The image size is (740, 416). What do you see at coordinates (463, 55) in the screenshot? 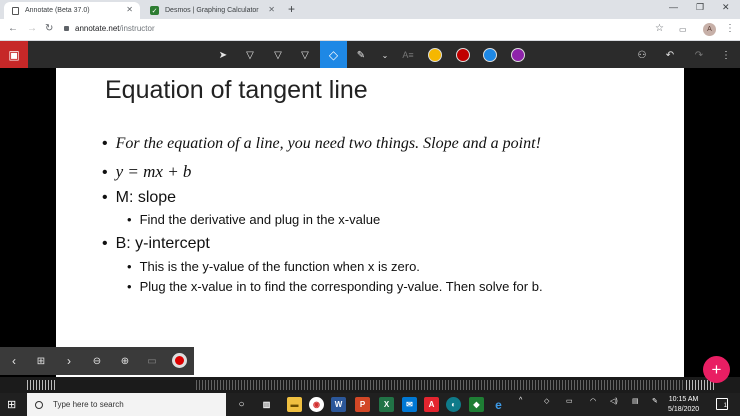
I see `color-swatch-red` at bounding box center [463, 55].